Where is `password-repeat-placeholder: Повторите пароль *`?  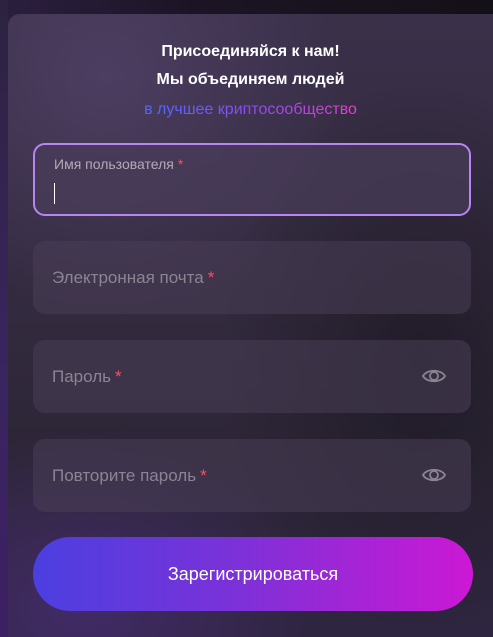 password-repeat-placeholder: Повторите пароль * is located at coordinates (129, 475).